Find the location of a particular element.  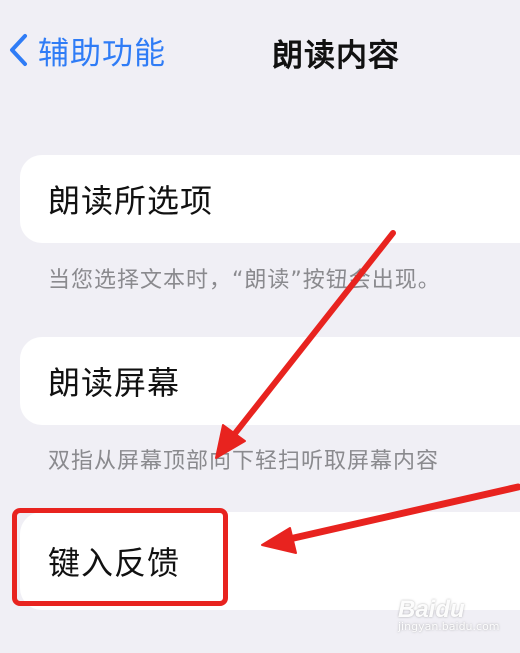

chevron-left-icon is located at coordinates (18, 50).